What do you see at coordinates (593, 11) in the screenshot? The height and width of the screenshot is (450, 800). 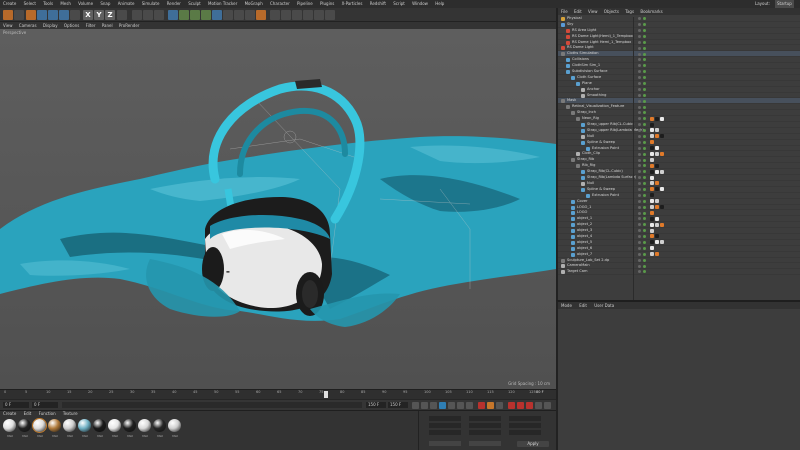 I see `object-menu-view: View` at bounding box center [593, 11].